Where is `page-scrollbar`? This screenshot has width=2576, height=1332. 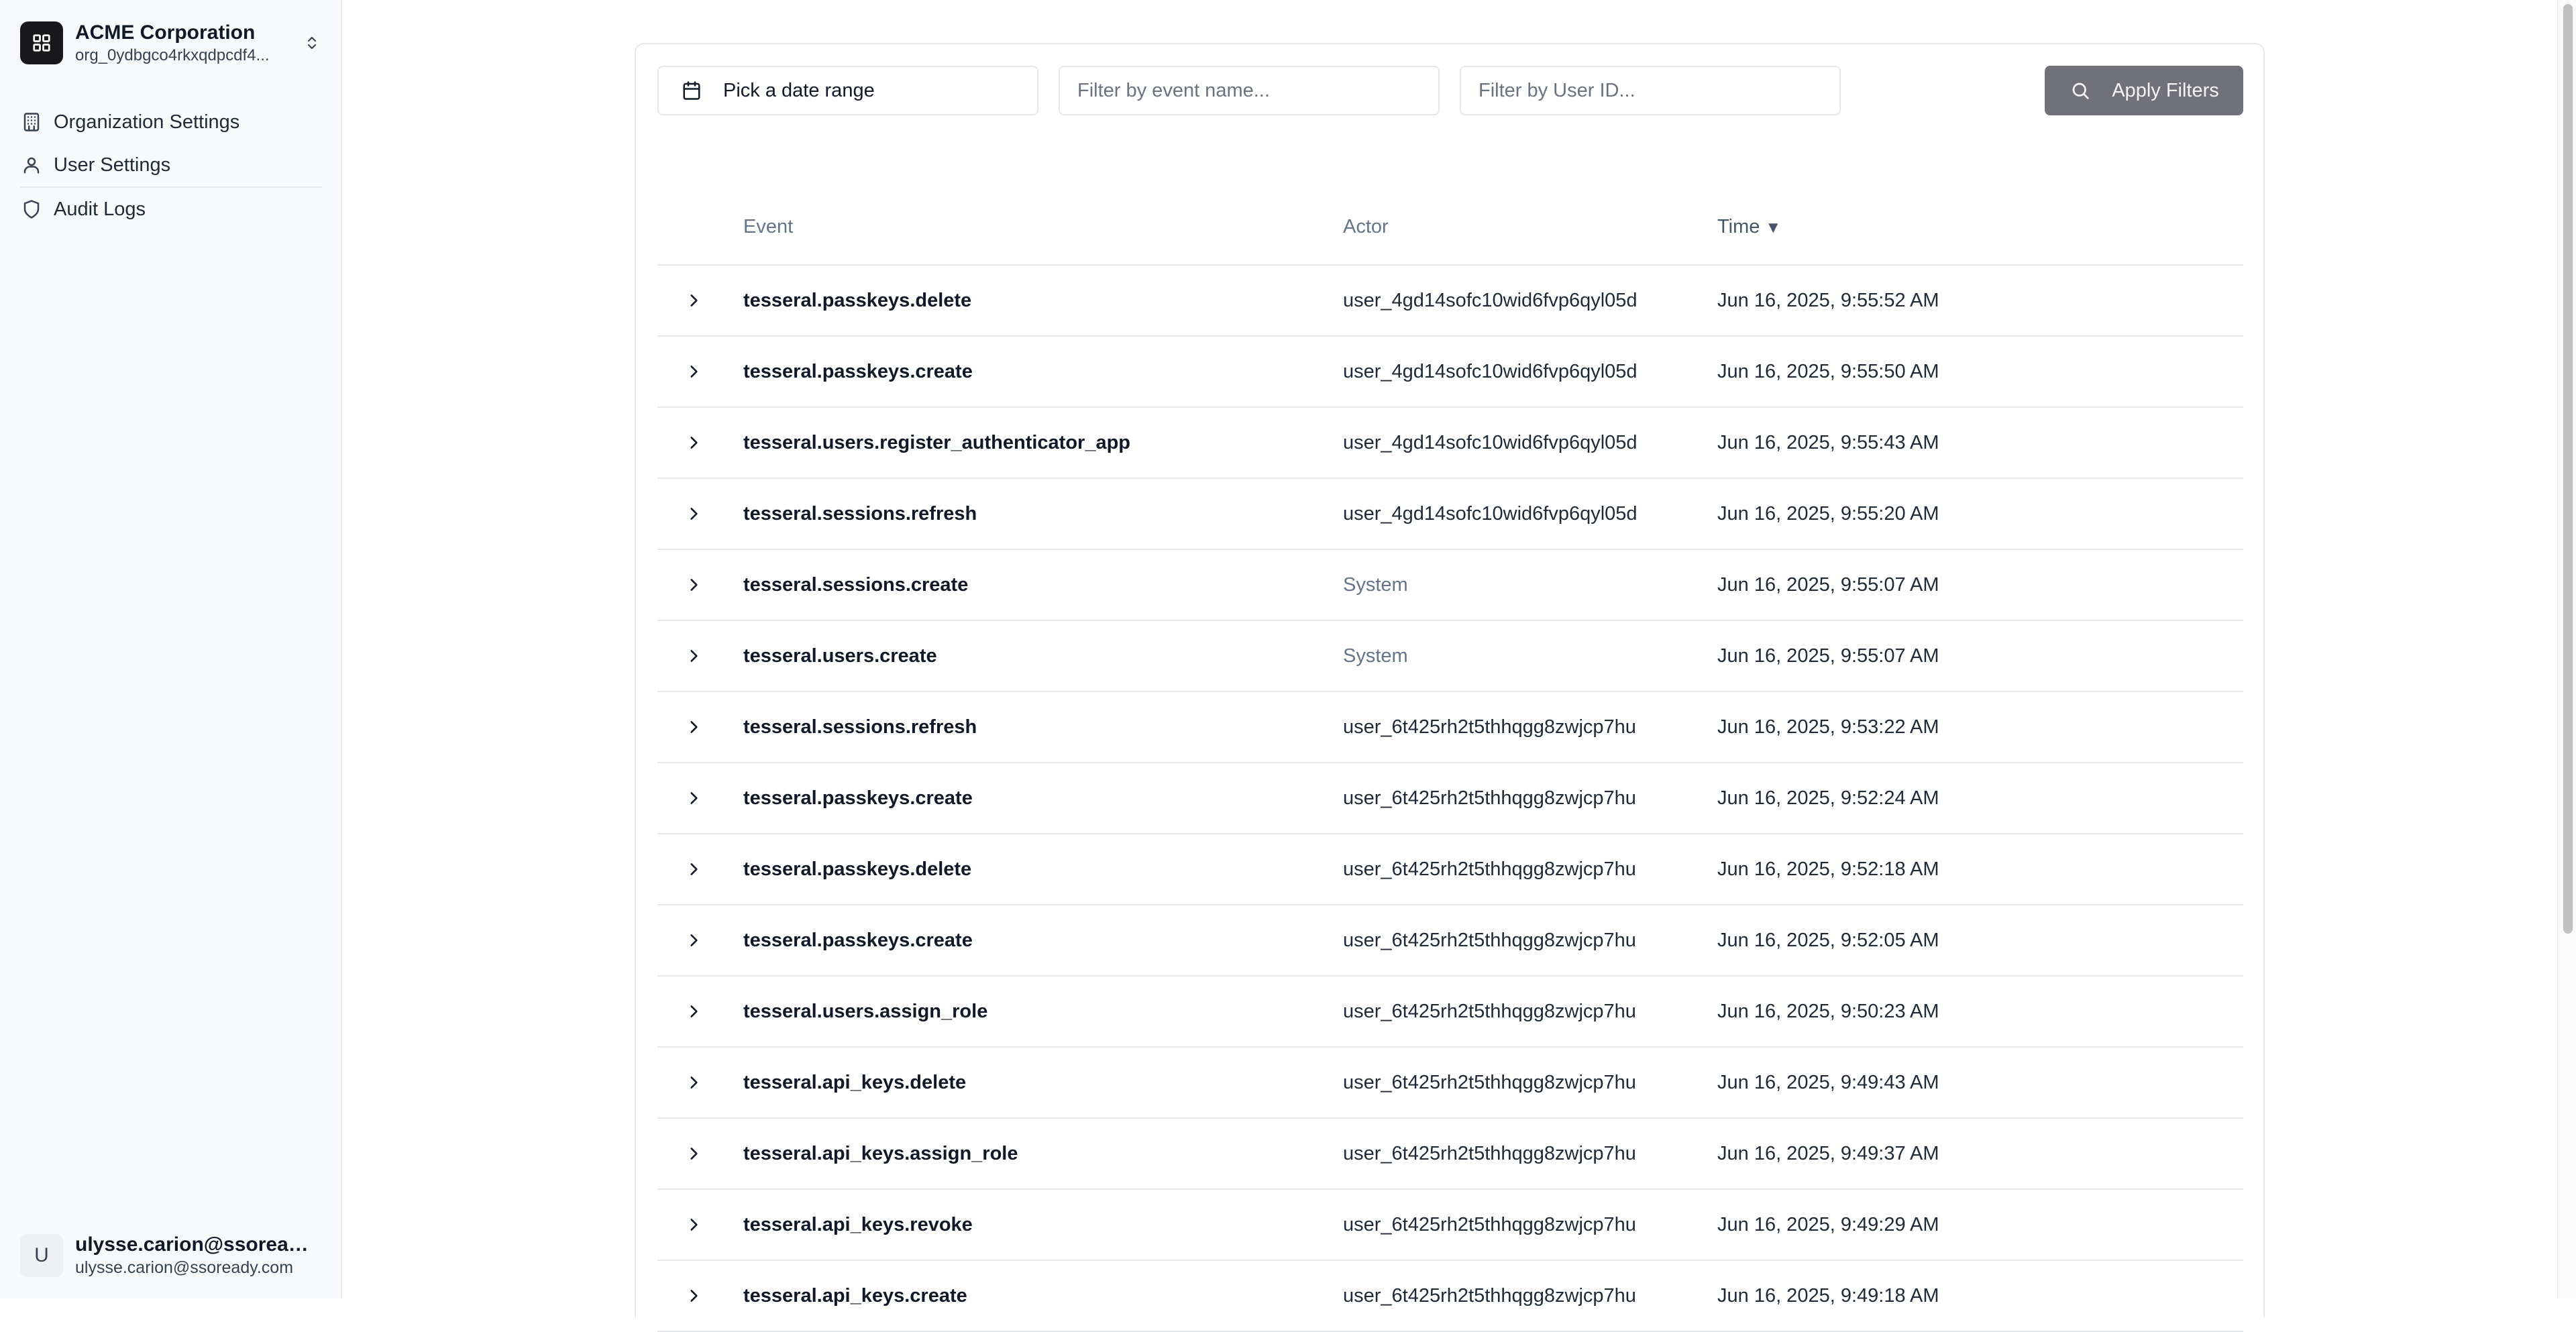 page-scrollbar is located at coordinates (2566, 649).